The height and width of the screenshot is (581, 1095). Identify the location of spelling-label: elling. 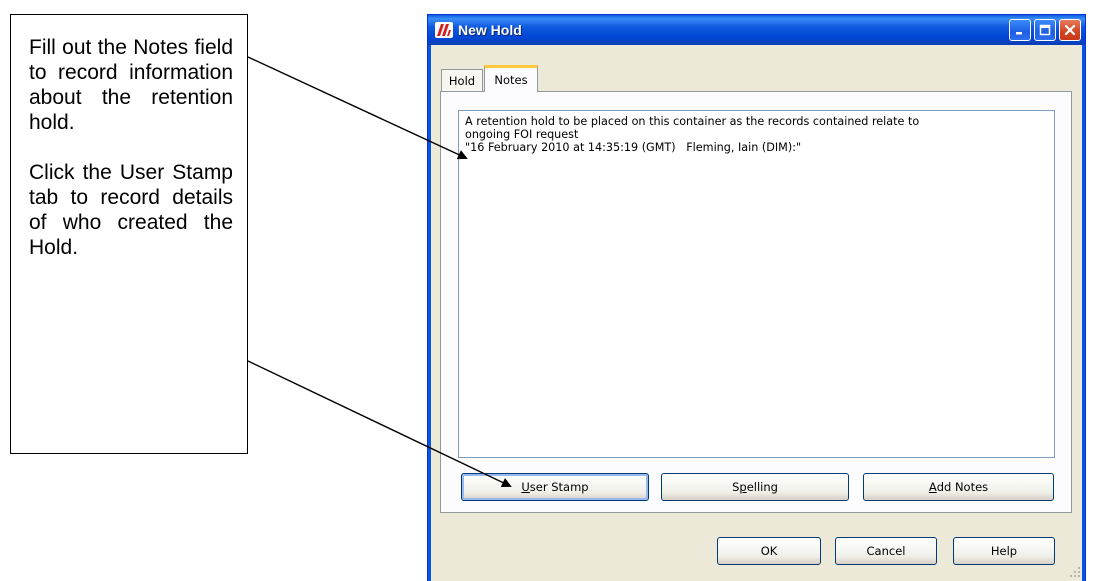
(762, 487).